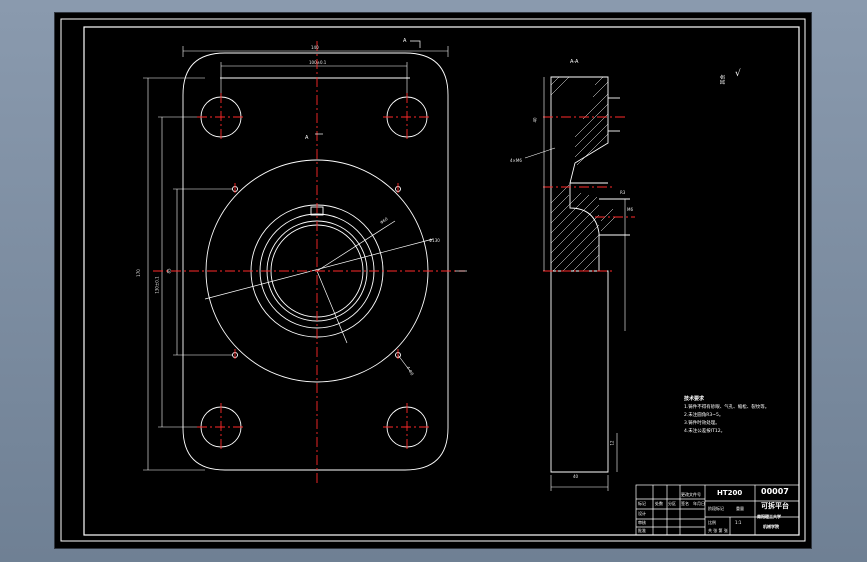 The image size is (867, 562). I want to click on title-sheet: 共 张 第 张, so click(718, 530).